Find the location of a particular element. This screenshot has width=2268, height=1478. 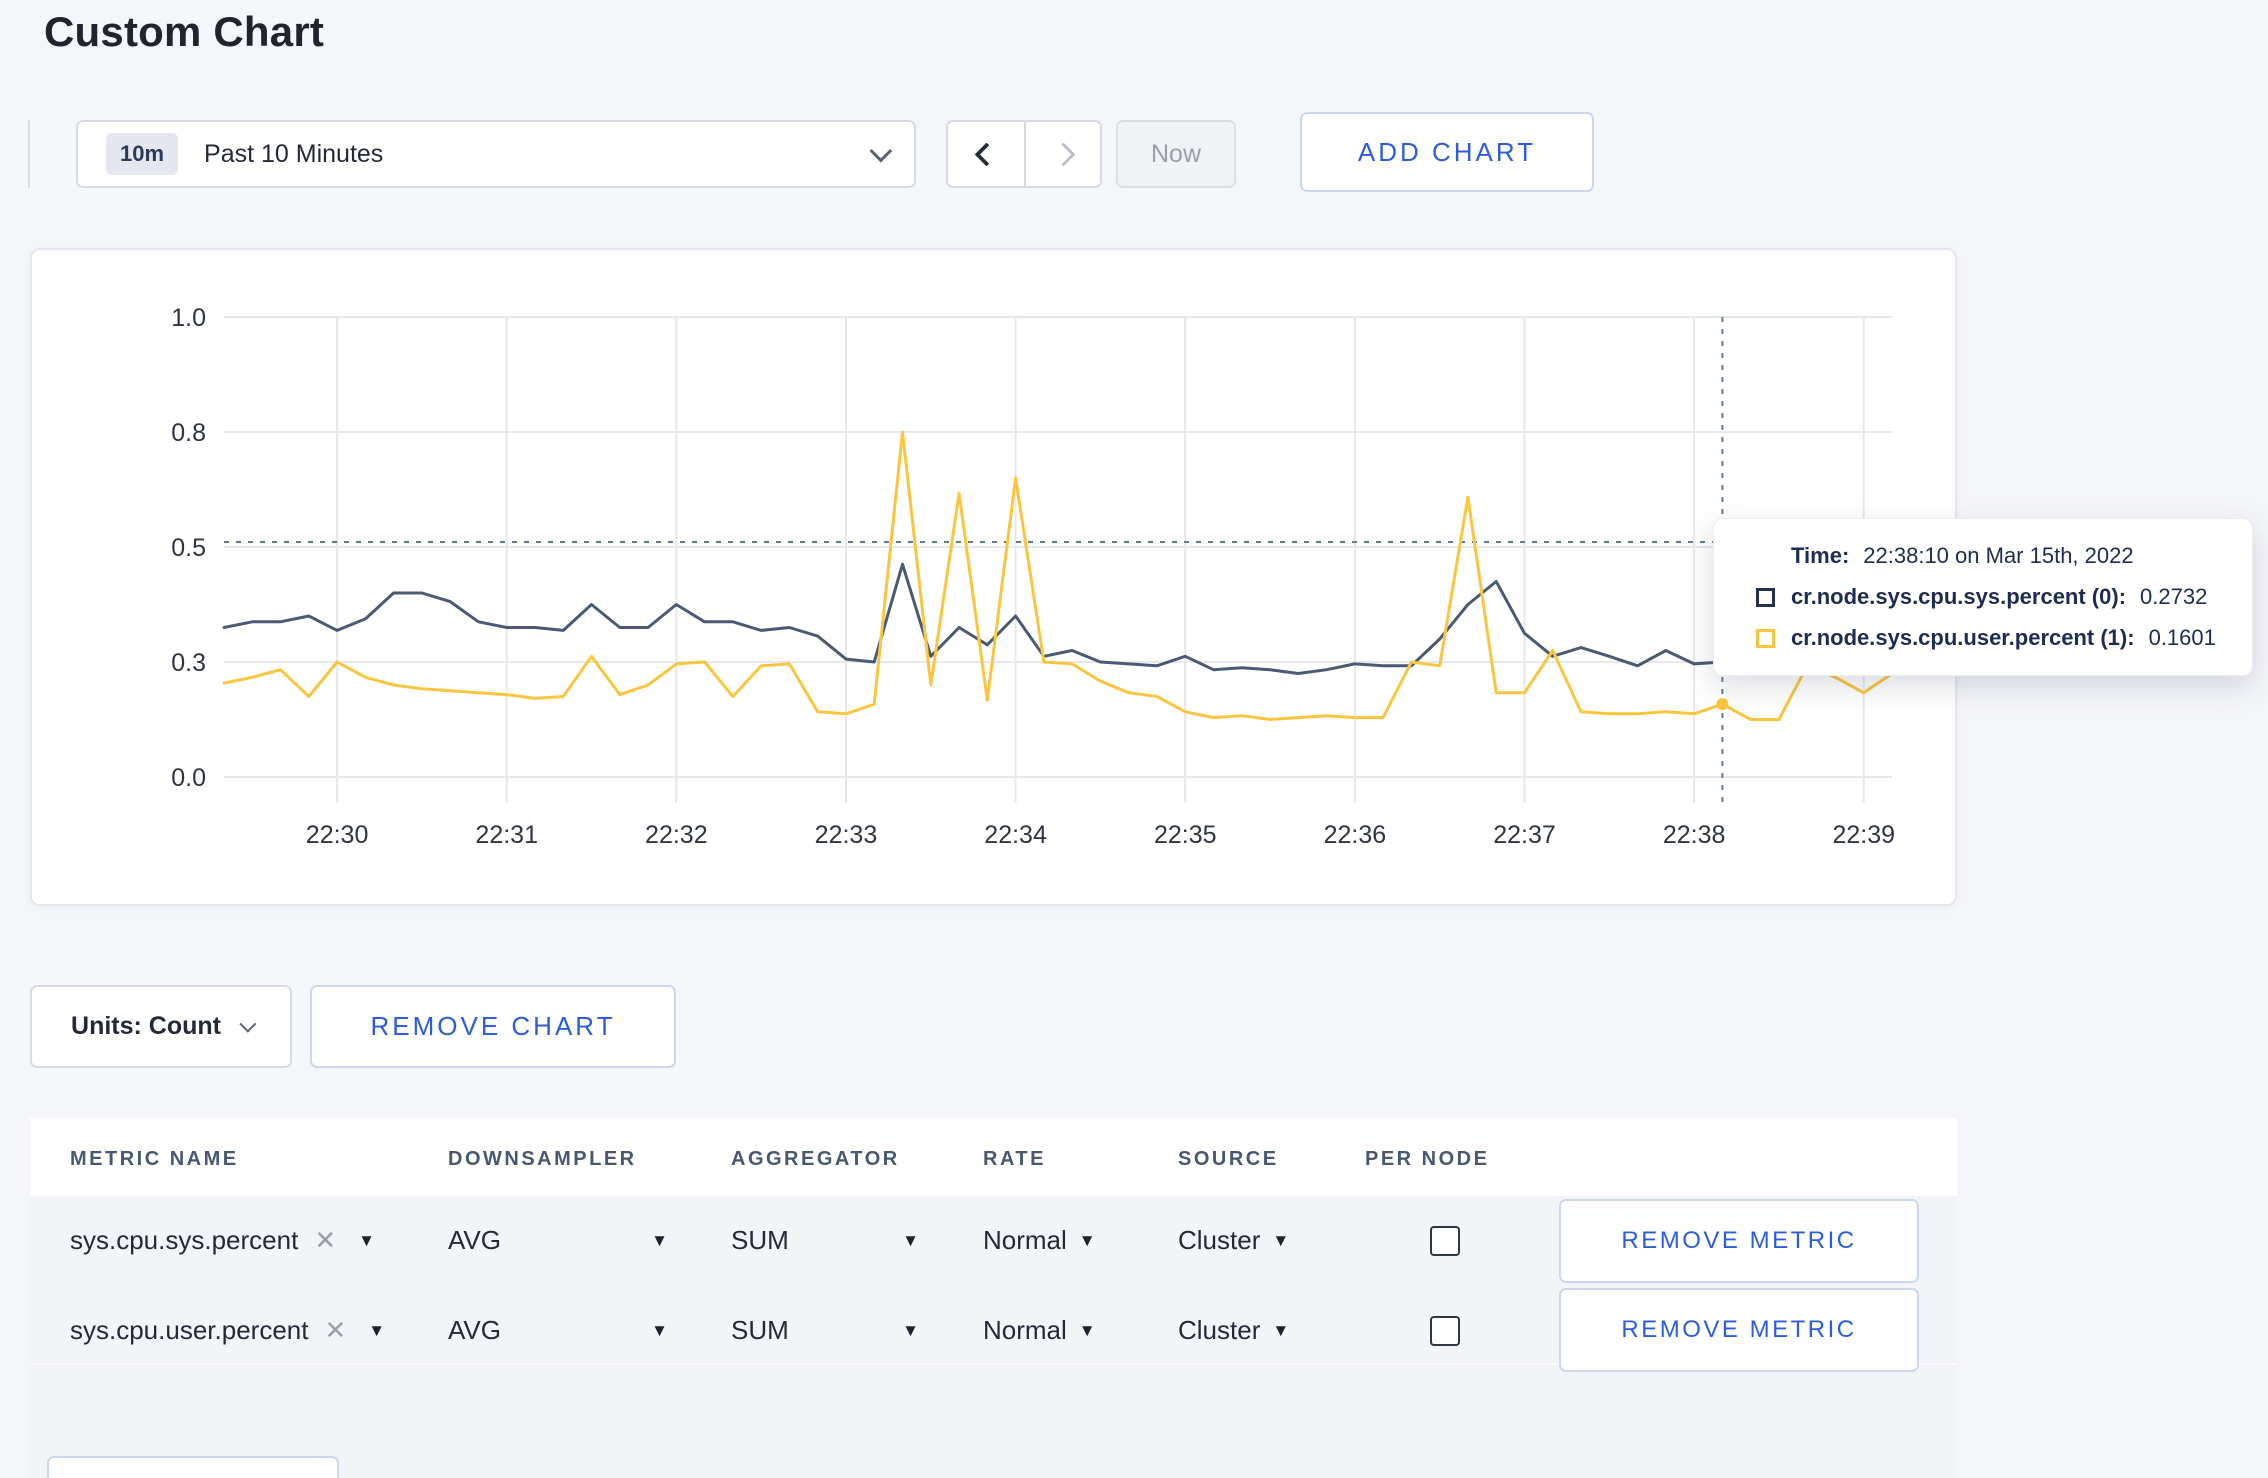

metric-name-select: sys.cpu.sys.percent ✕ ▼ is located at coordinates (222, 1240).